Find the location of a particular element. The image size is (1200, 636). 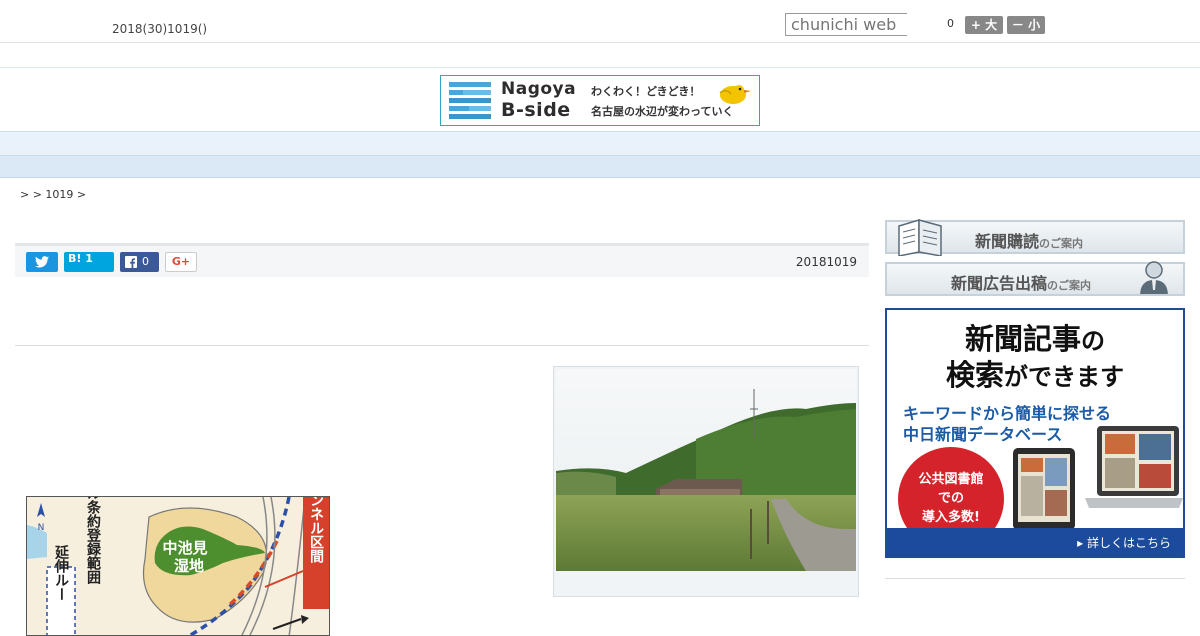

promo-line2b: ができます is located at coordinates (1064, 376).